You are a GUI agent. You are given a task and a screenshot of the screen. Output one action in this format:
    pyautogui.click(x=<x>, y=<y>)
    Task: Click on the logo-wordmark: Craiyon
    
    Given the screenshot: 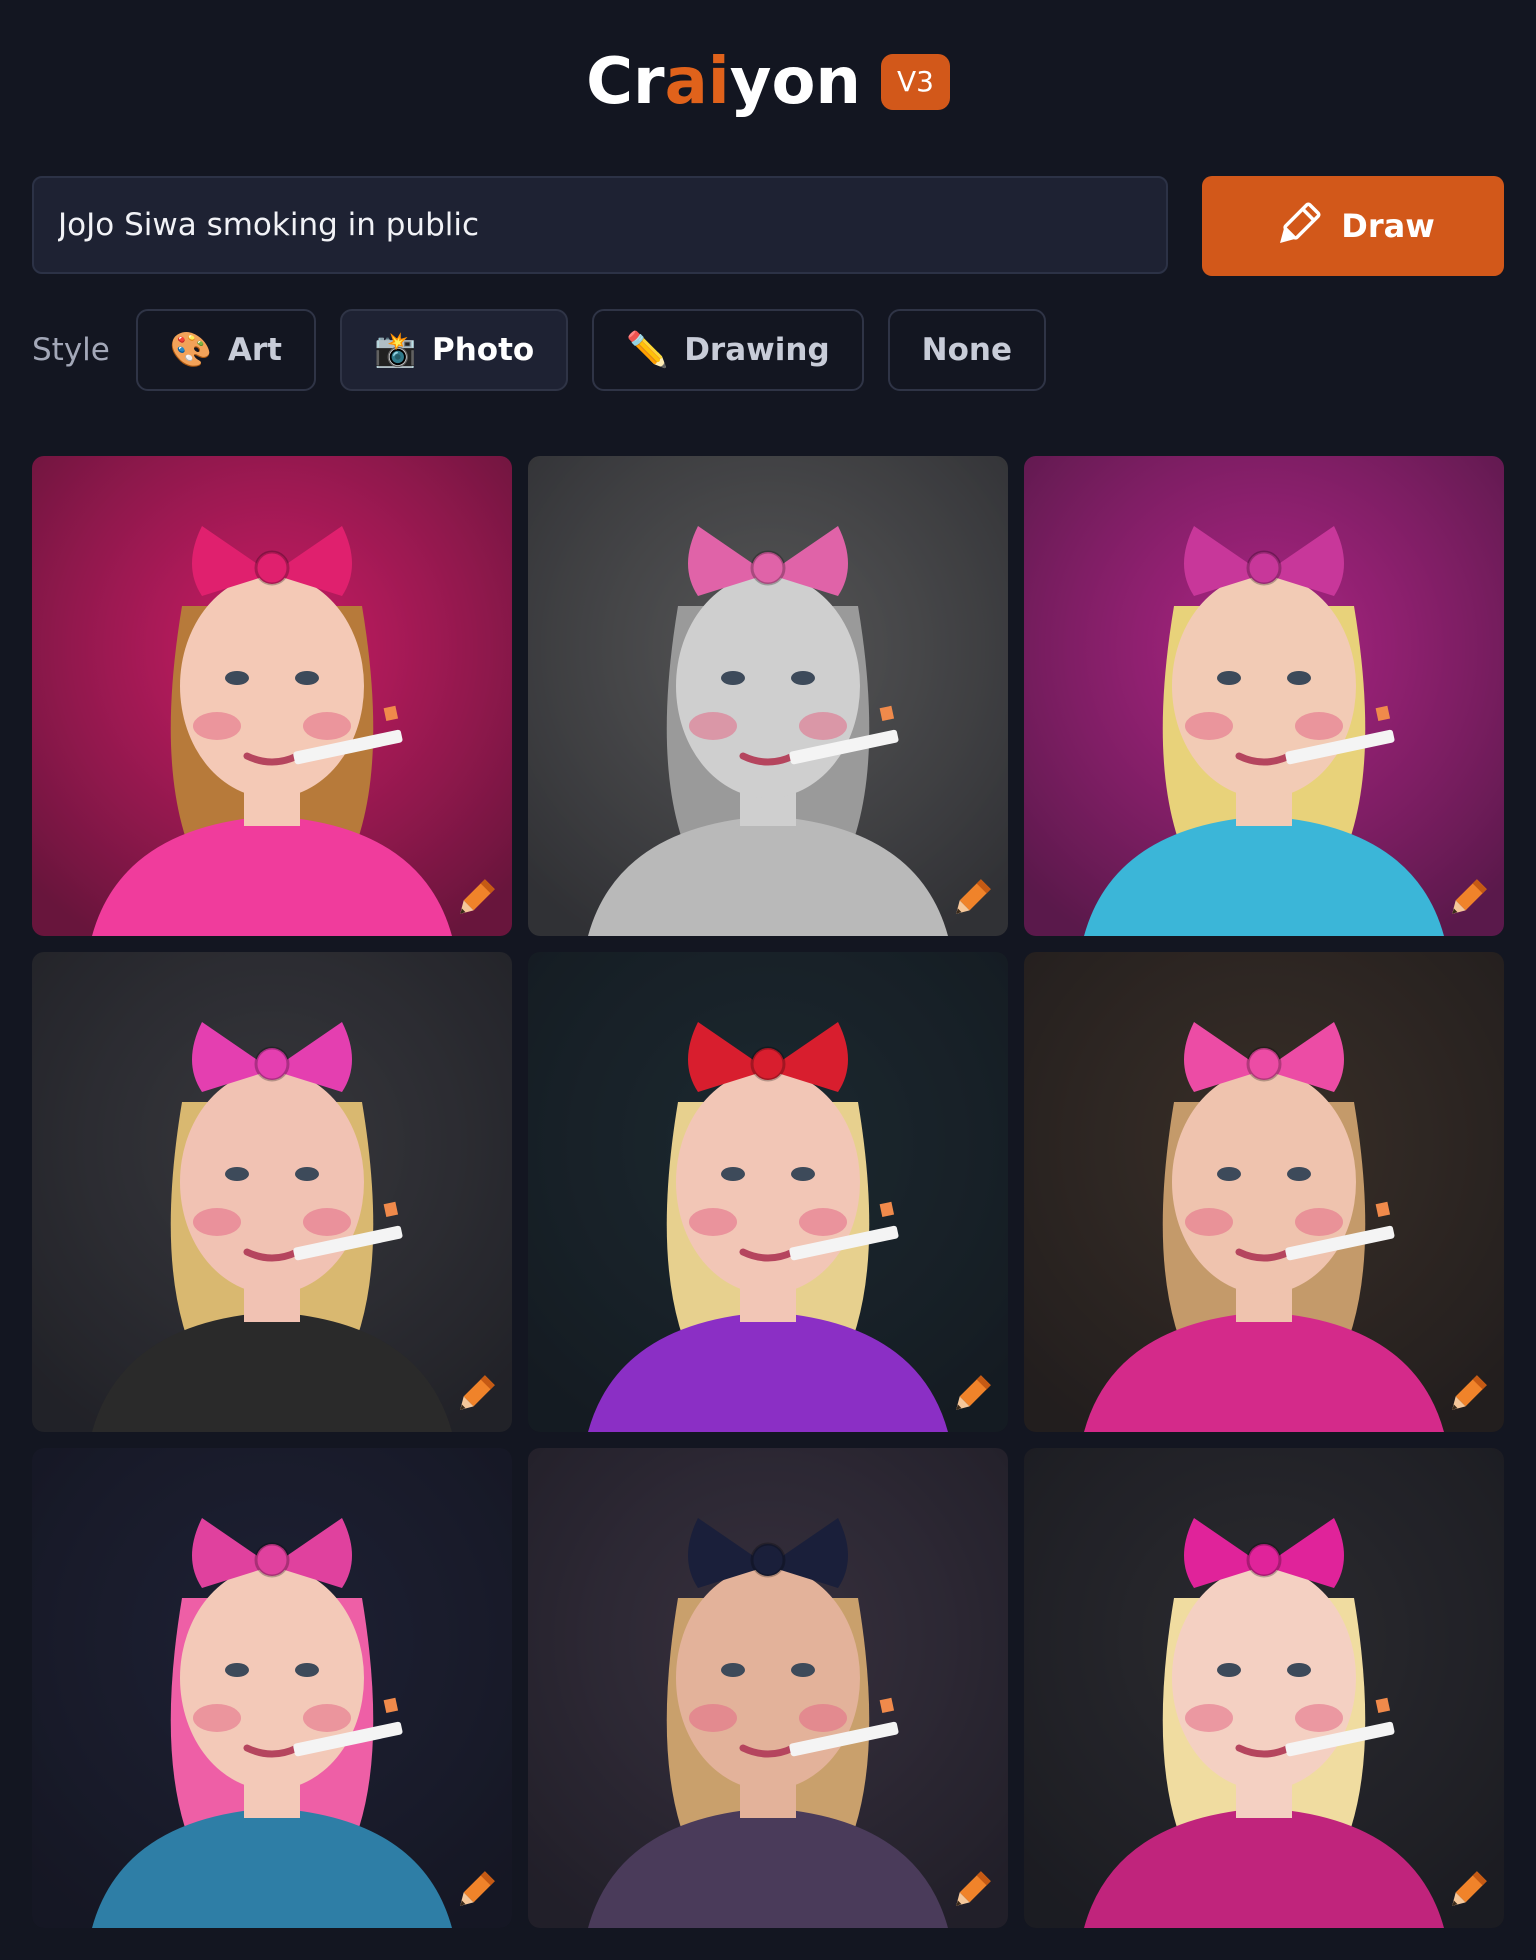 What is the action you would take?
    pyautogui.click(x=723, y=82)
    